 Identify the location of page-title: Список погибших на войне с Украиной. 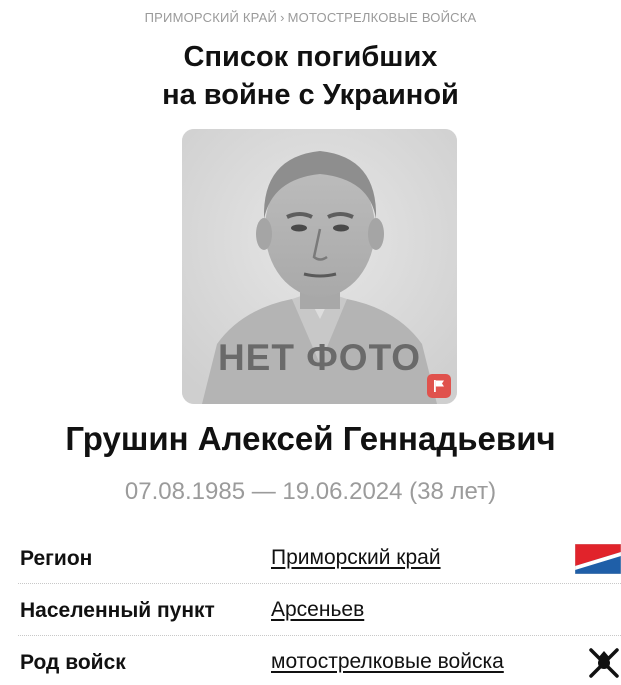
(310, 76).